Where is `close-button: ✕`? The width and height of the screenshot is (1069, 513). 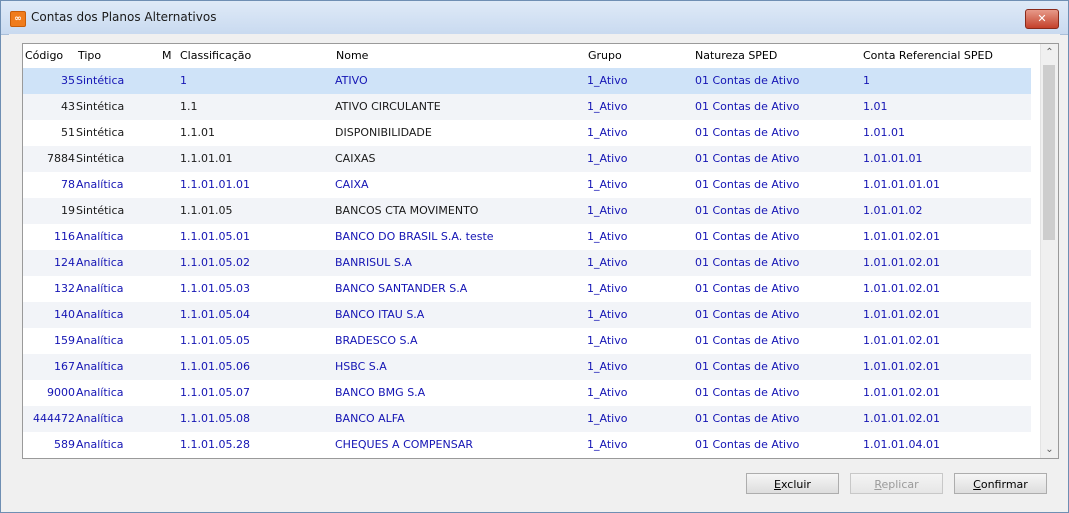 close-button: ✕ is located at coordinates (1042, 19).